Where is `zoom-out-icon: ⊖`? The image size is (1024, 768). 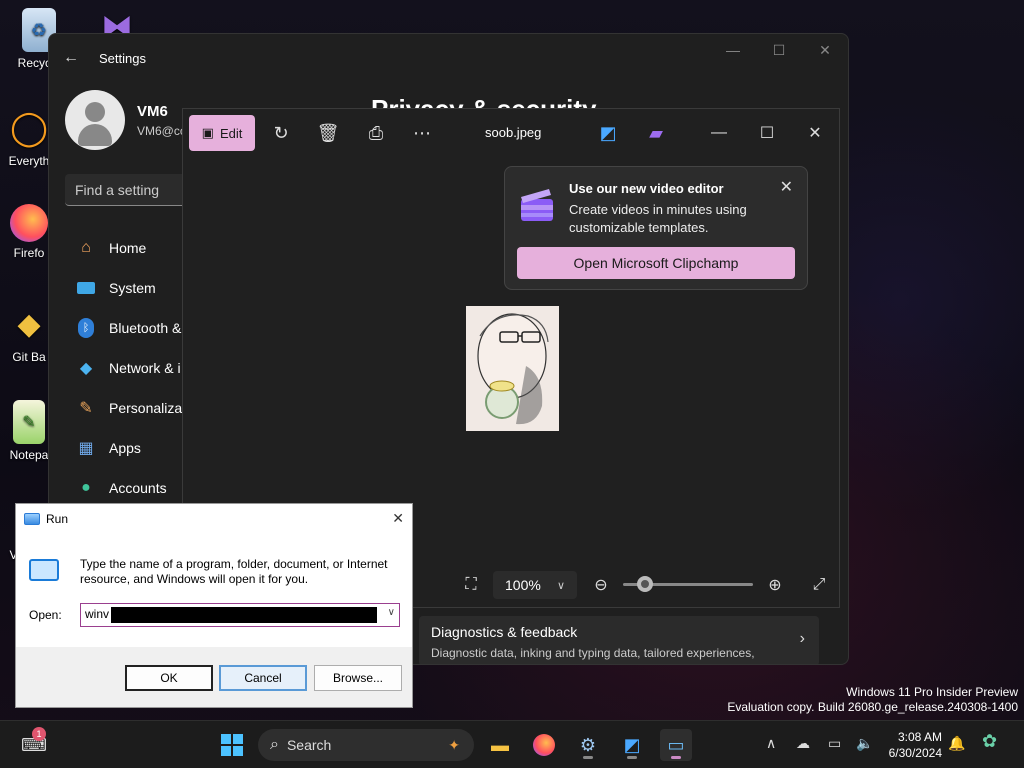
zoom-out-icon: ⊖ is located at coordinates (601, 585).